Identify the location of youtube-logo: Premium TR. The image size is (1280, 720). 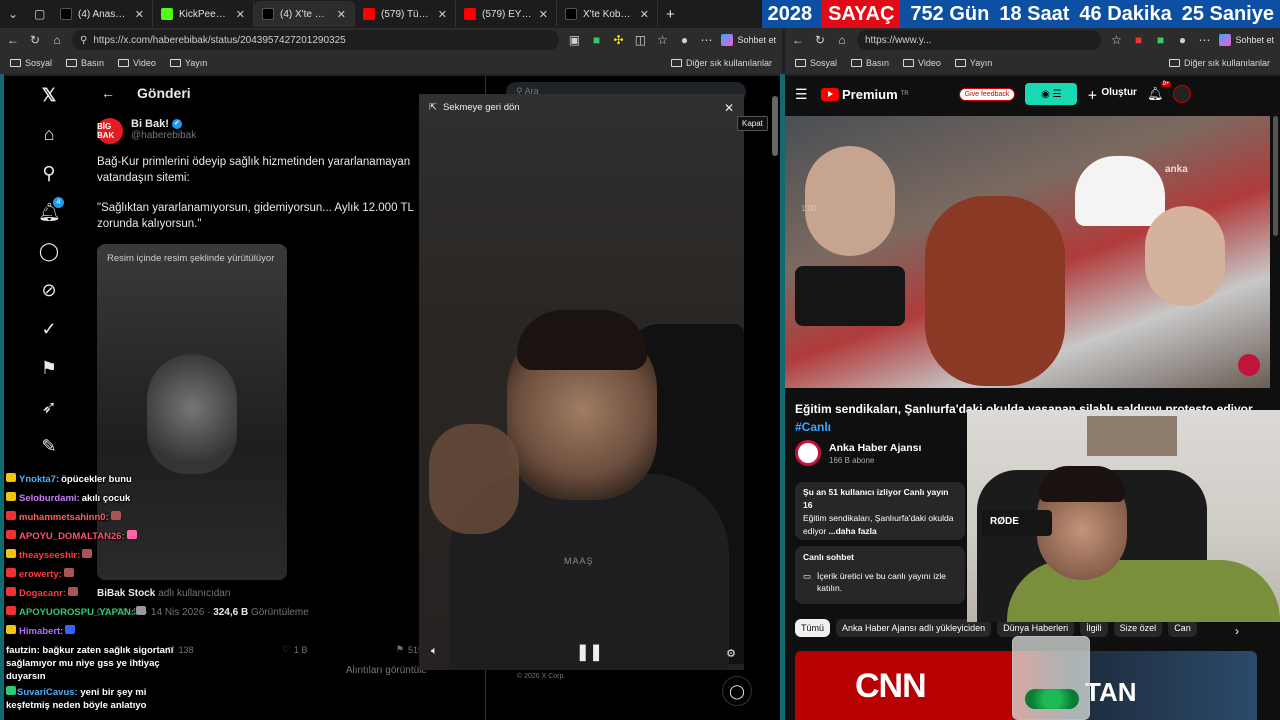
(865, 94).